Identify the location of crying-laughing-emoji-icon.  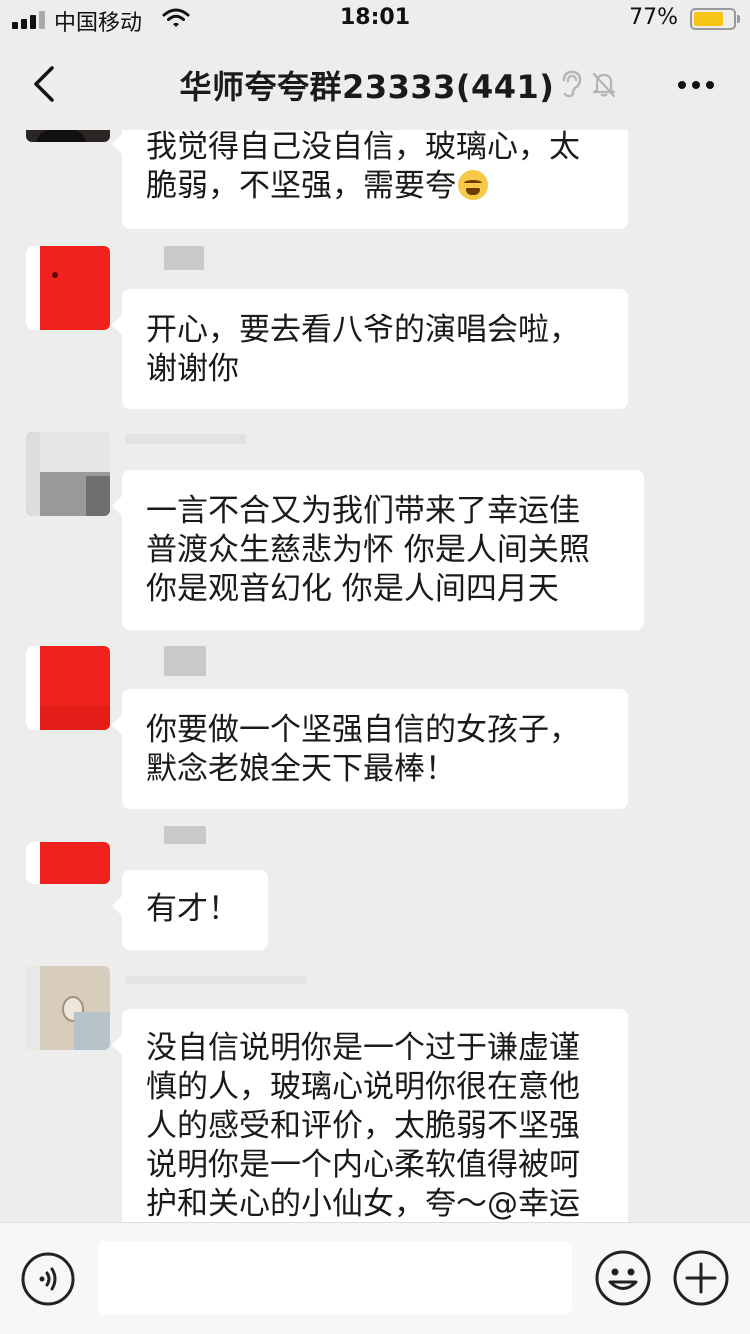
(473, 185).